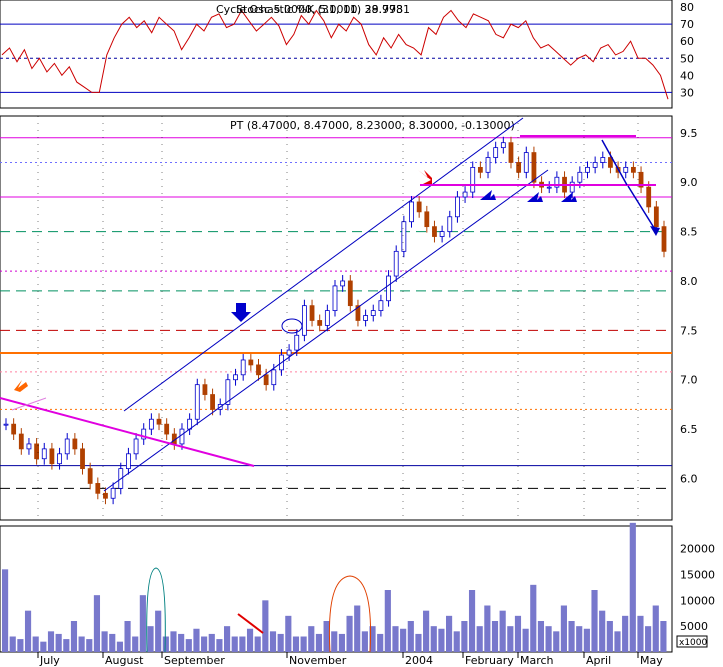 Image resolution: width=723 pixels, height=667 pixels. I want to click on cycle-tick-label: 70, so click(687, 24).